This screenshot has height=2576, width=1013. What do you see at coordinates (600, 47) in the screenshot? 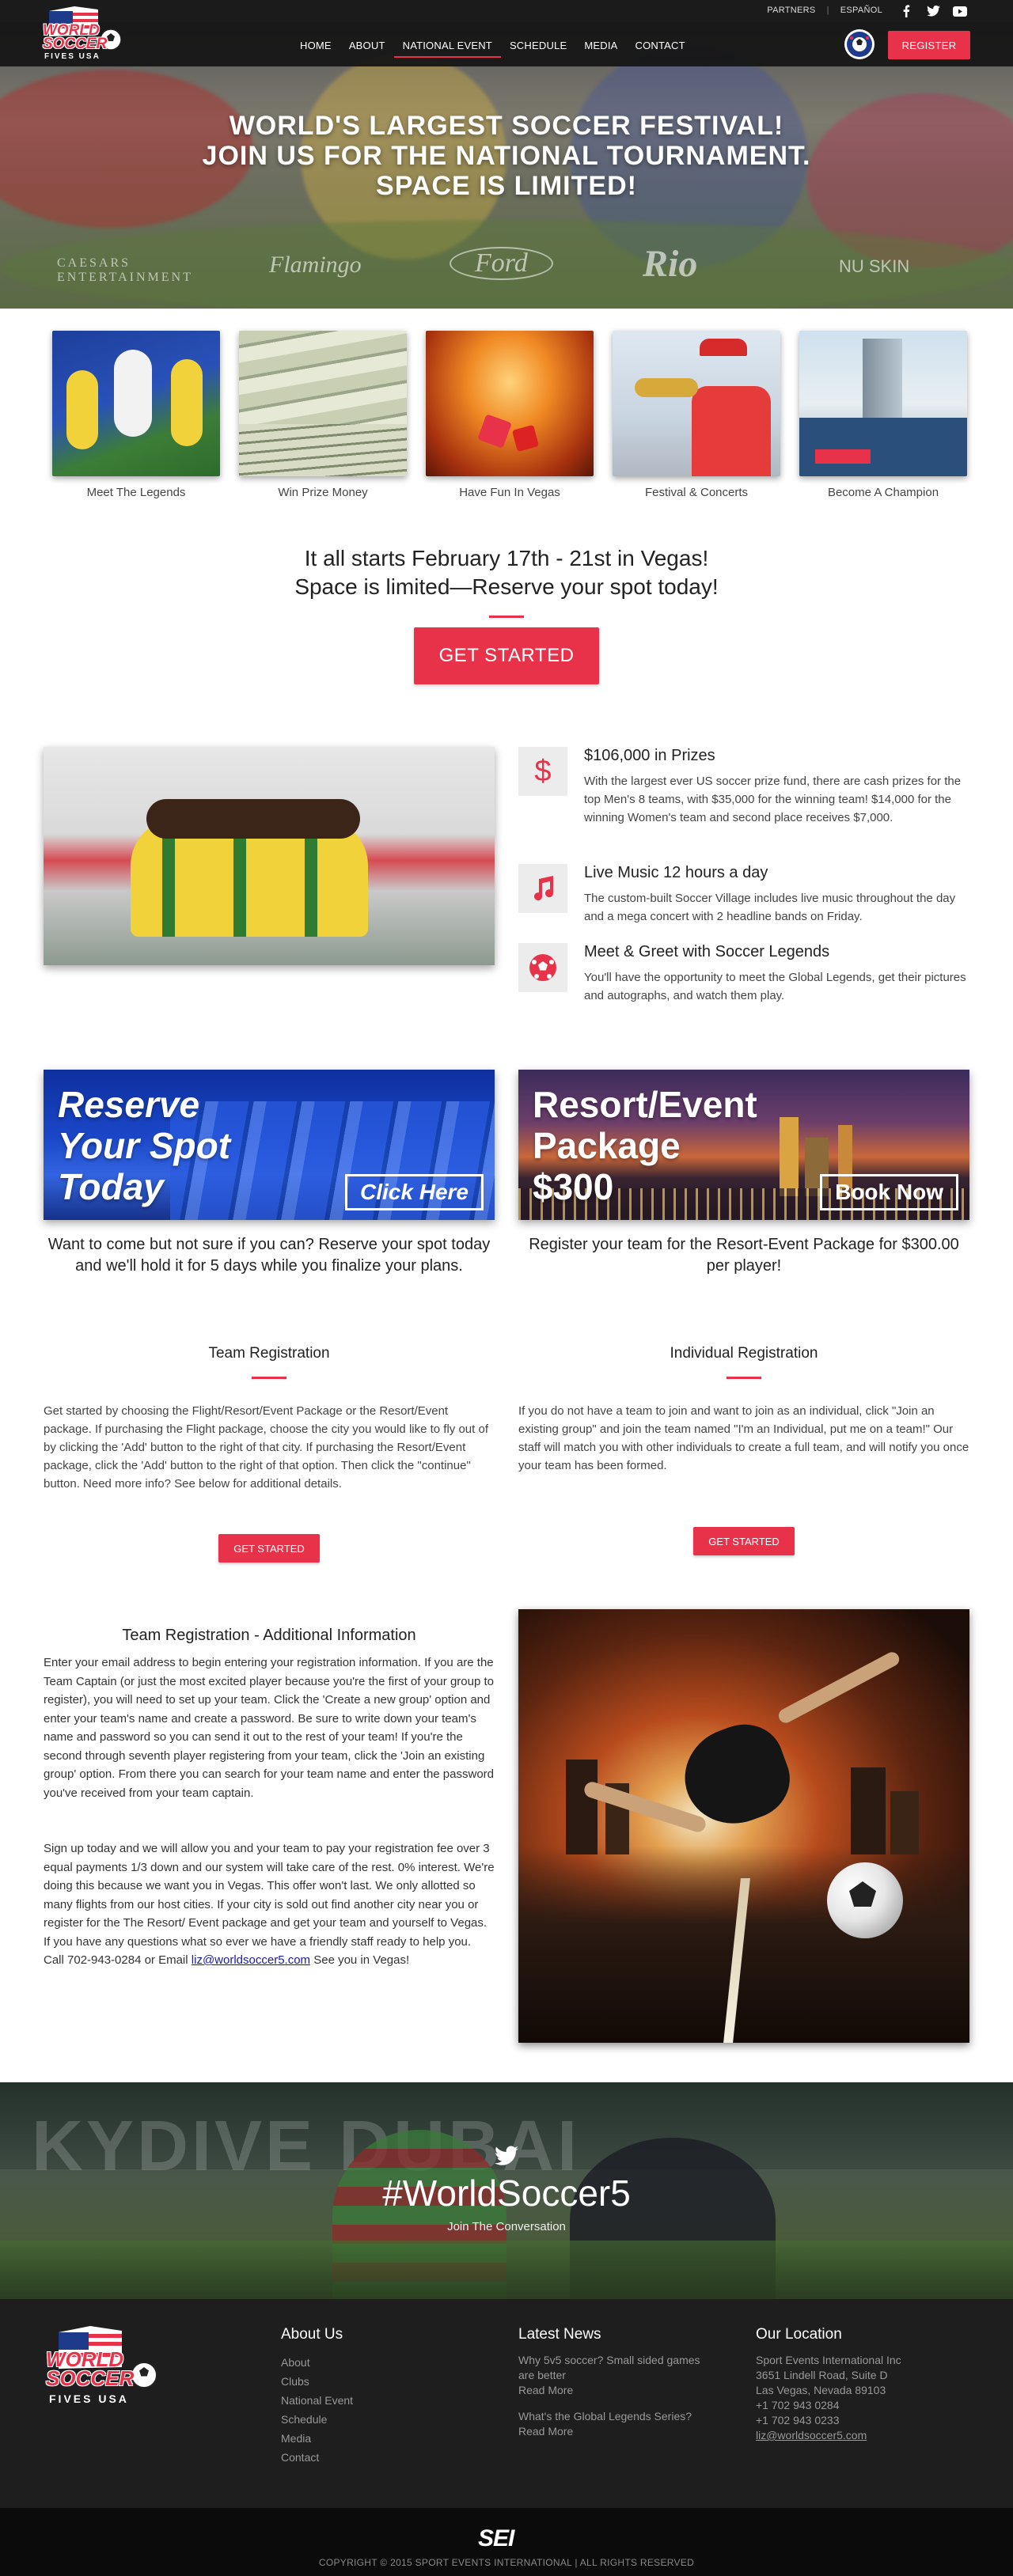
I see `nav-media: MEDIA` at bounding box center [600, 47].